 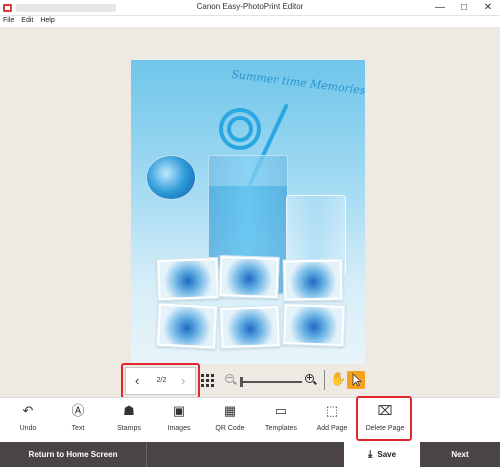 What do you see at coordinates (78, 420) in the screenshot?
I see `text-button: Ⓐ Text` at bounding box center [78, 420].